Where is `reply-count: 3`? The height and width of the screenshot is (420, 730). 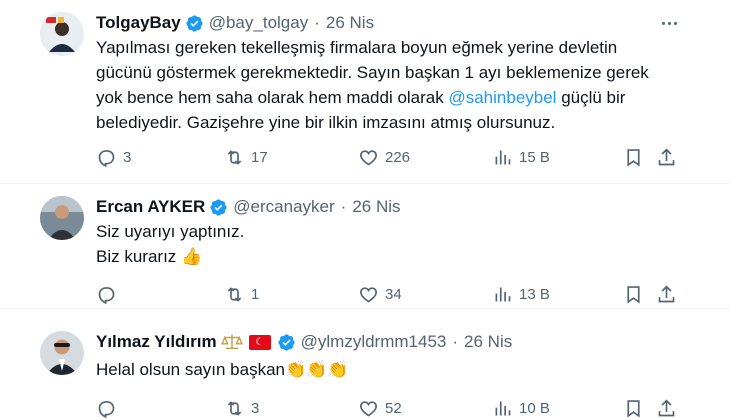 reply-count: 3 is located at coordinates (127, 157).